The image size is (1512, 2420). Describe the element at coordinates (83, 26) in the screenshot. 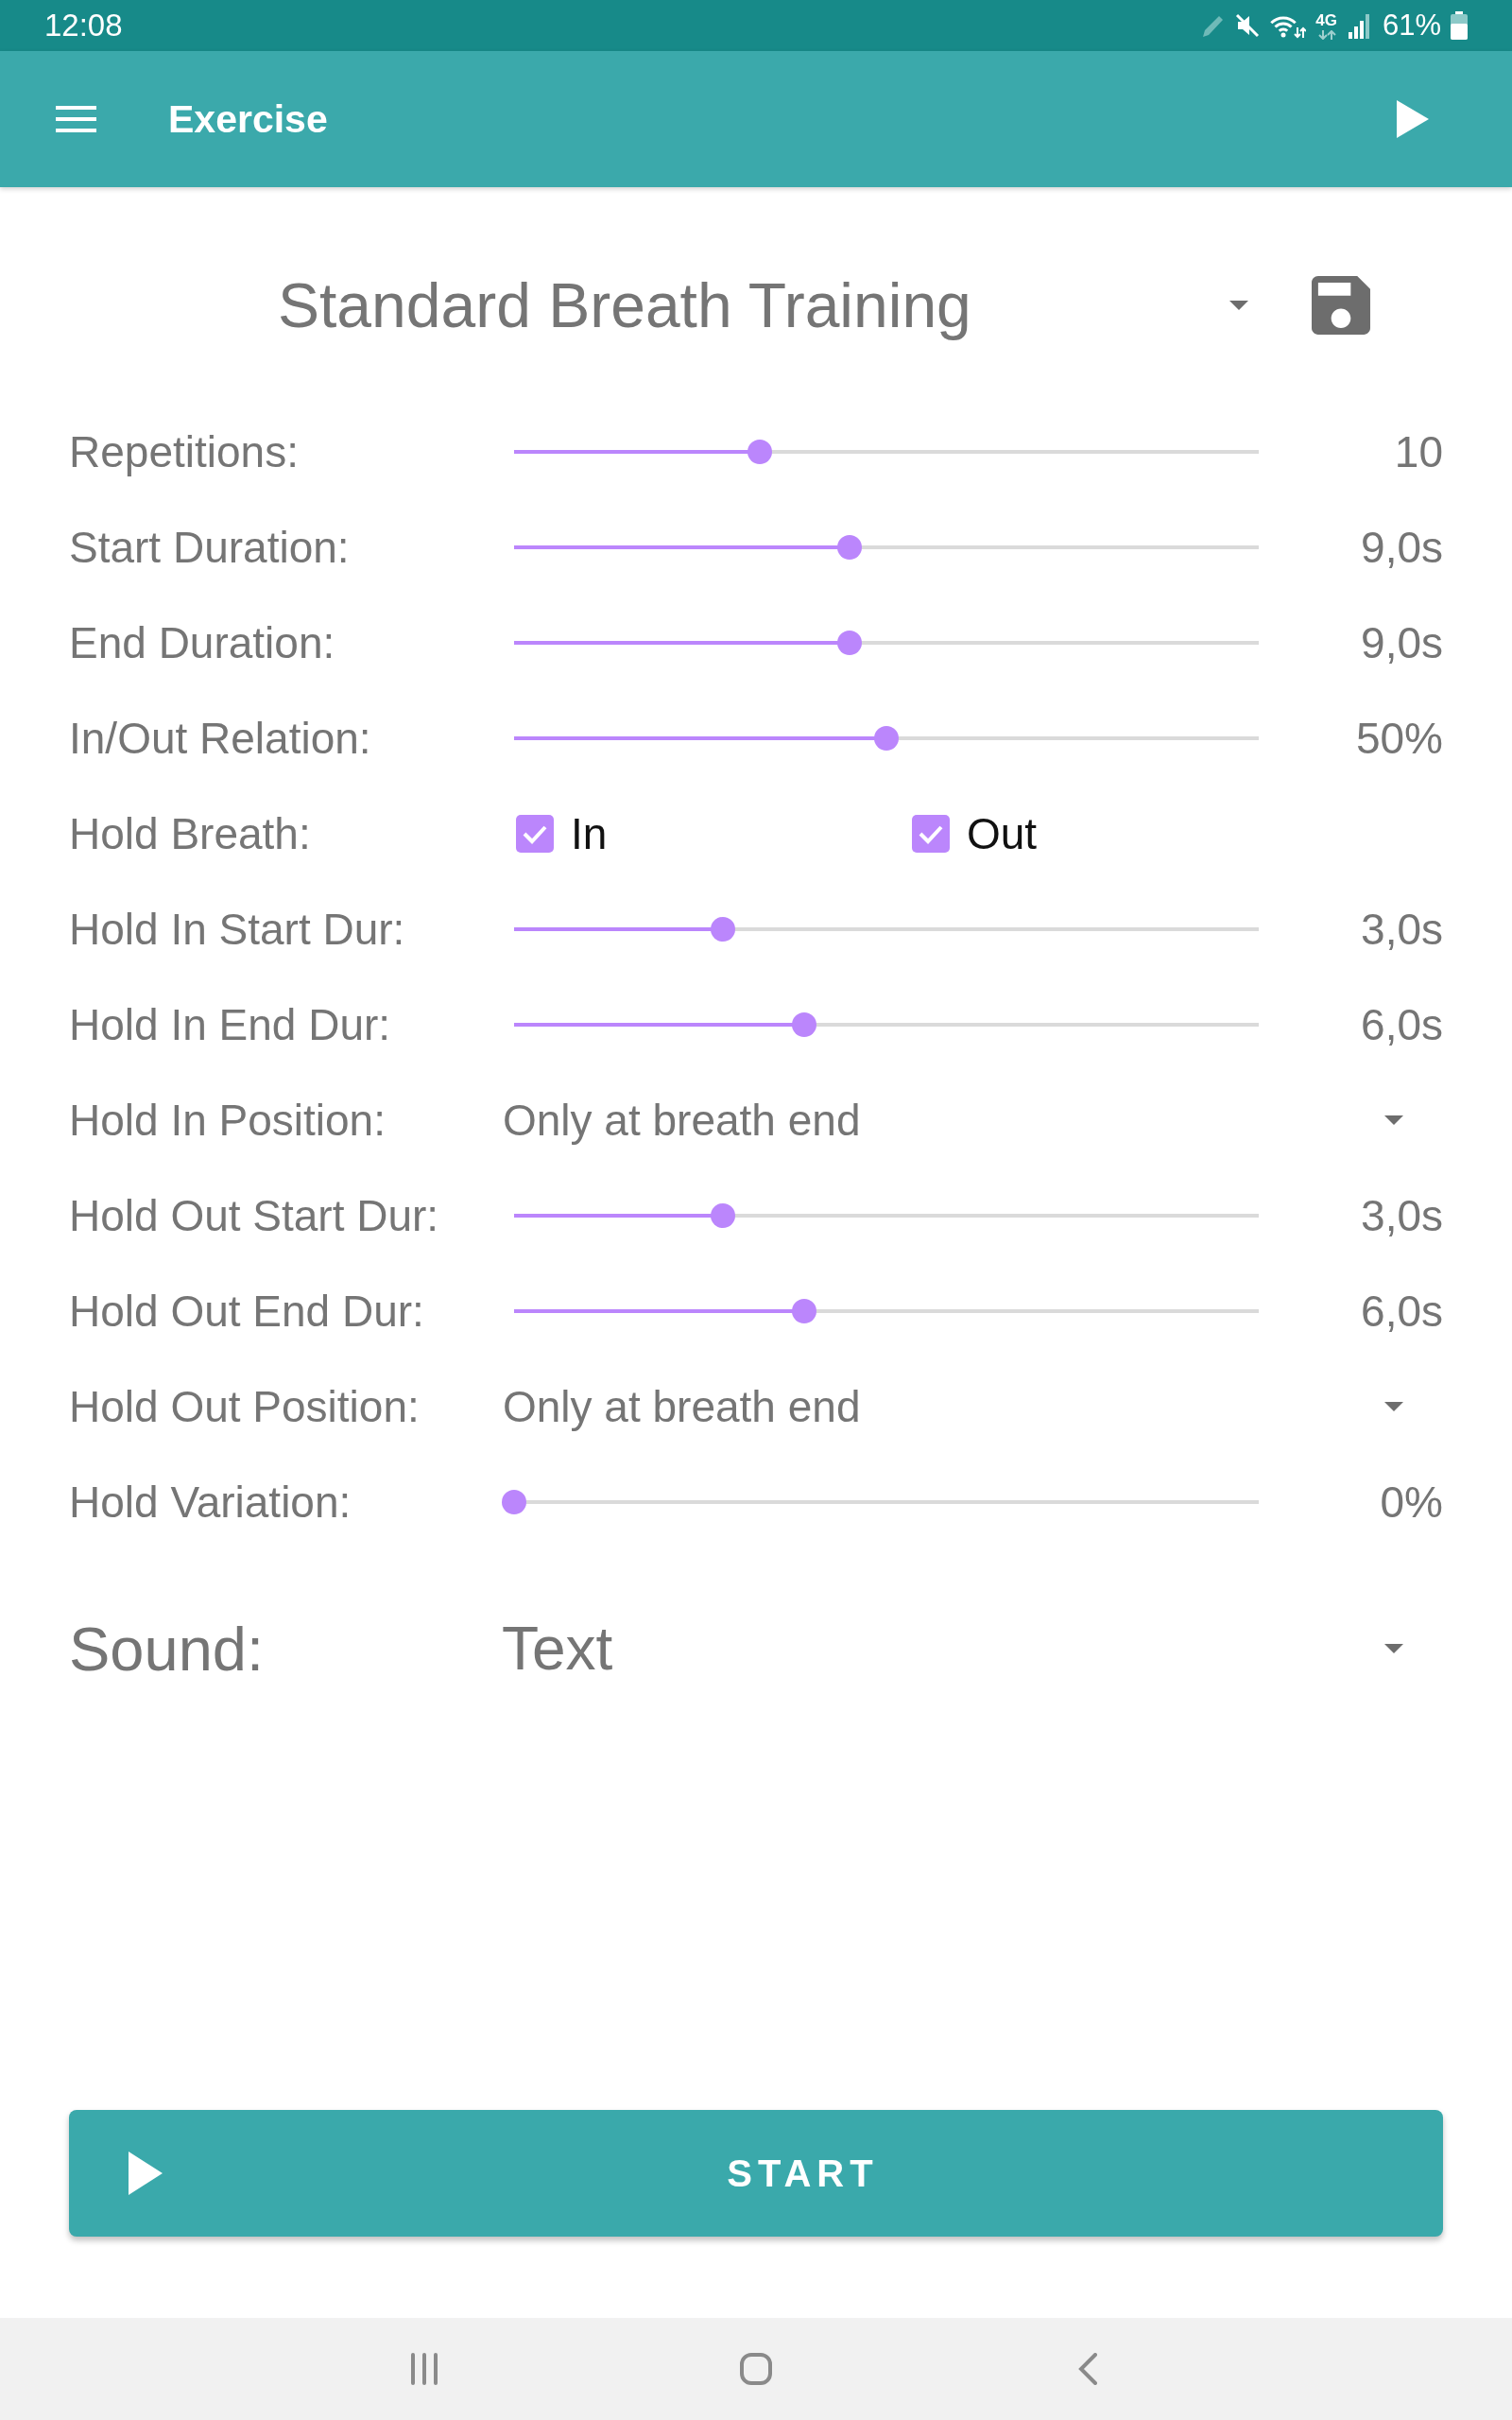

I see `status-time: 12:08` at that location.